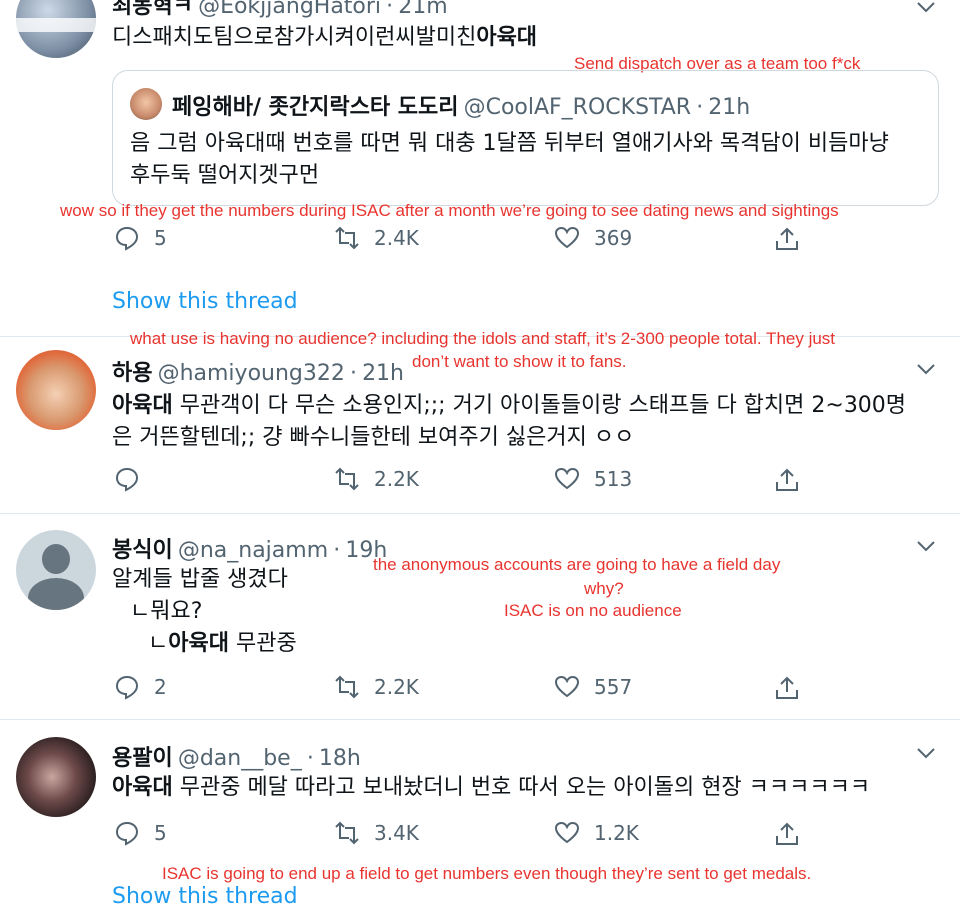 The width and height of the screenshot is (960, 919). What do you see at coordinates (613, 238) in the screenshot?
I see `like-count: 369` at bounding box center [613, 238].